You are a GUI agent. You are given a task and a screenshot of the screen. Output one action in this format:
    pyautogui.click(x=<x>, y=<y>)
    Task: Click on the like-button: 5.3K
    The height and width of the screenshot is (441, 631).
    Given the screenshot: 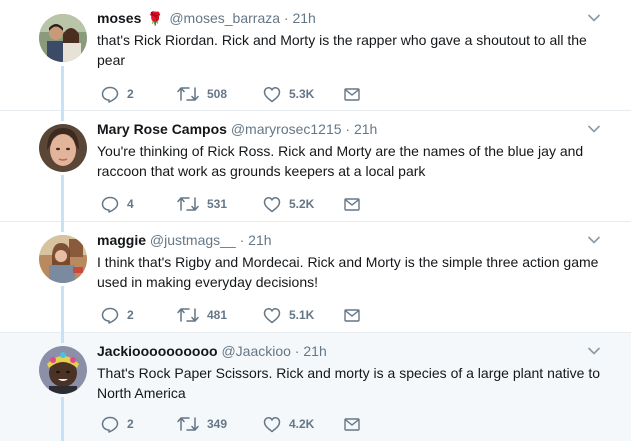 What is the action you would take?
    pyautogui.click(x=288, y=94)
    